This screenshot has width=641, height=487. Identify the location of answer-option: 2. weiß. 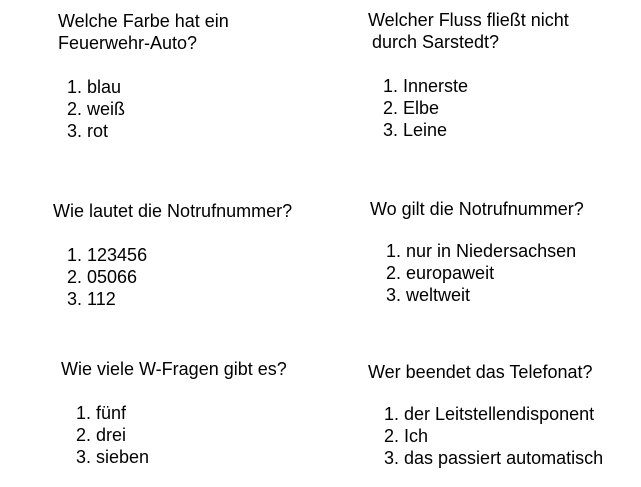
(96, 109).